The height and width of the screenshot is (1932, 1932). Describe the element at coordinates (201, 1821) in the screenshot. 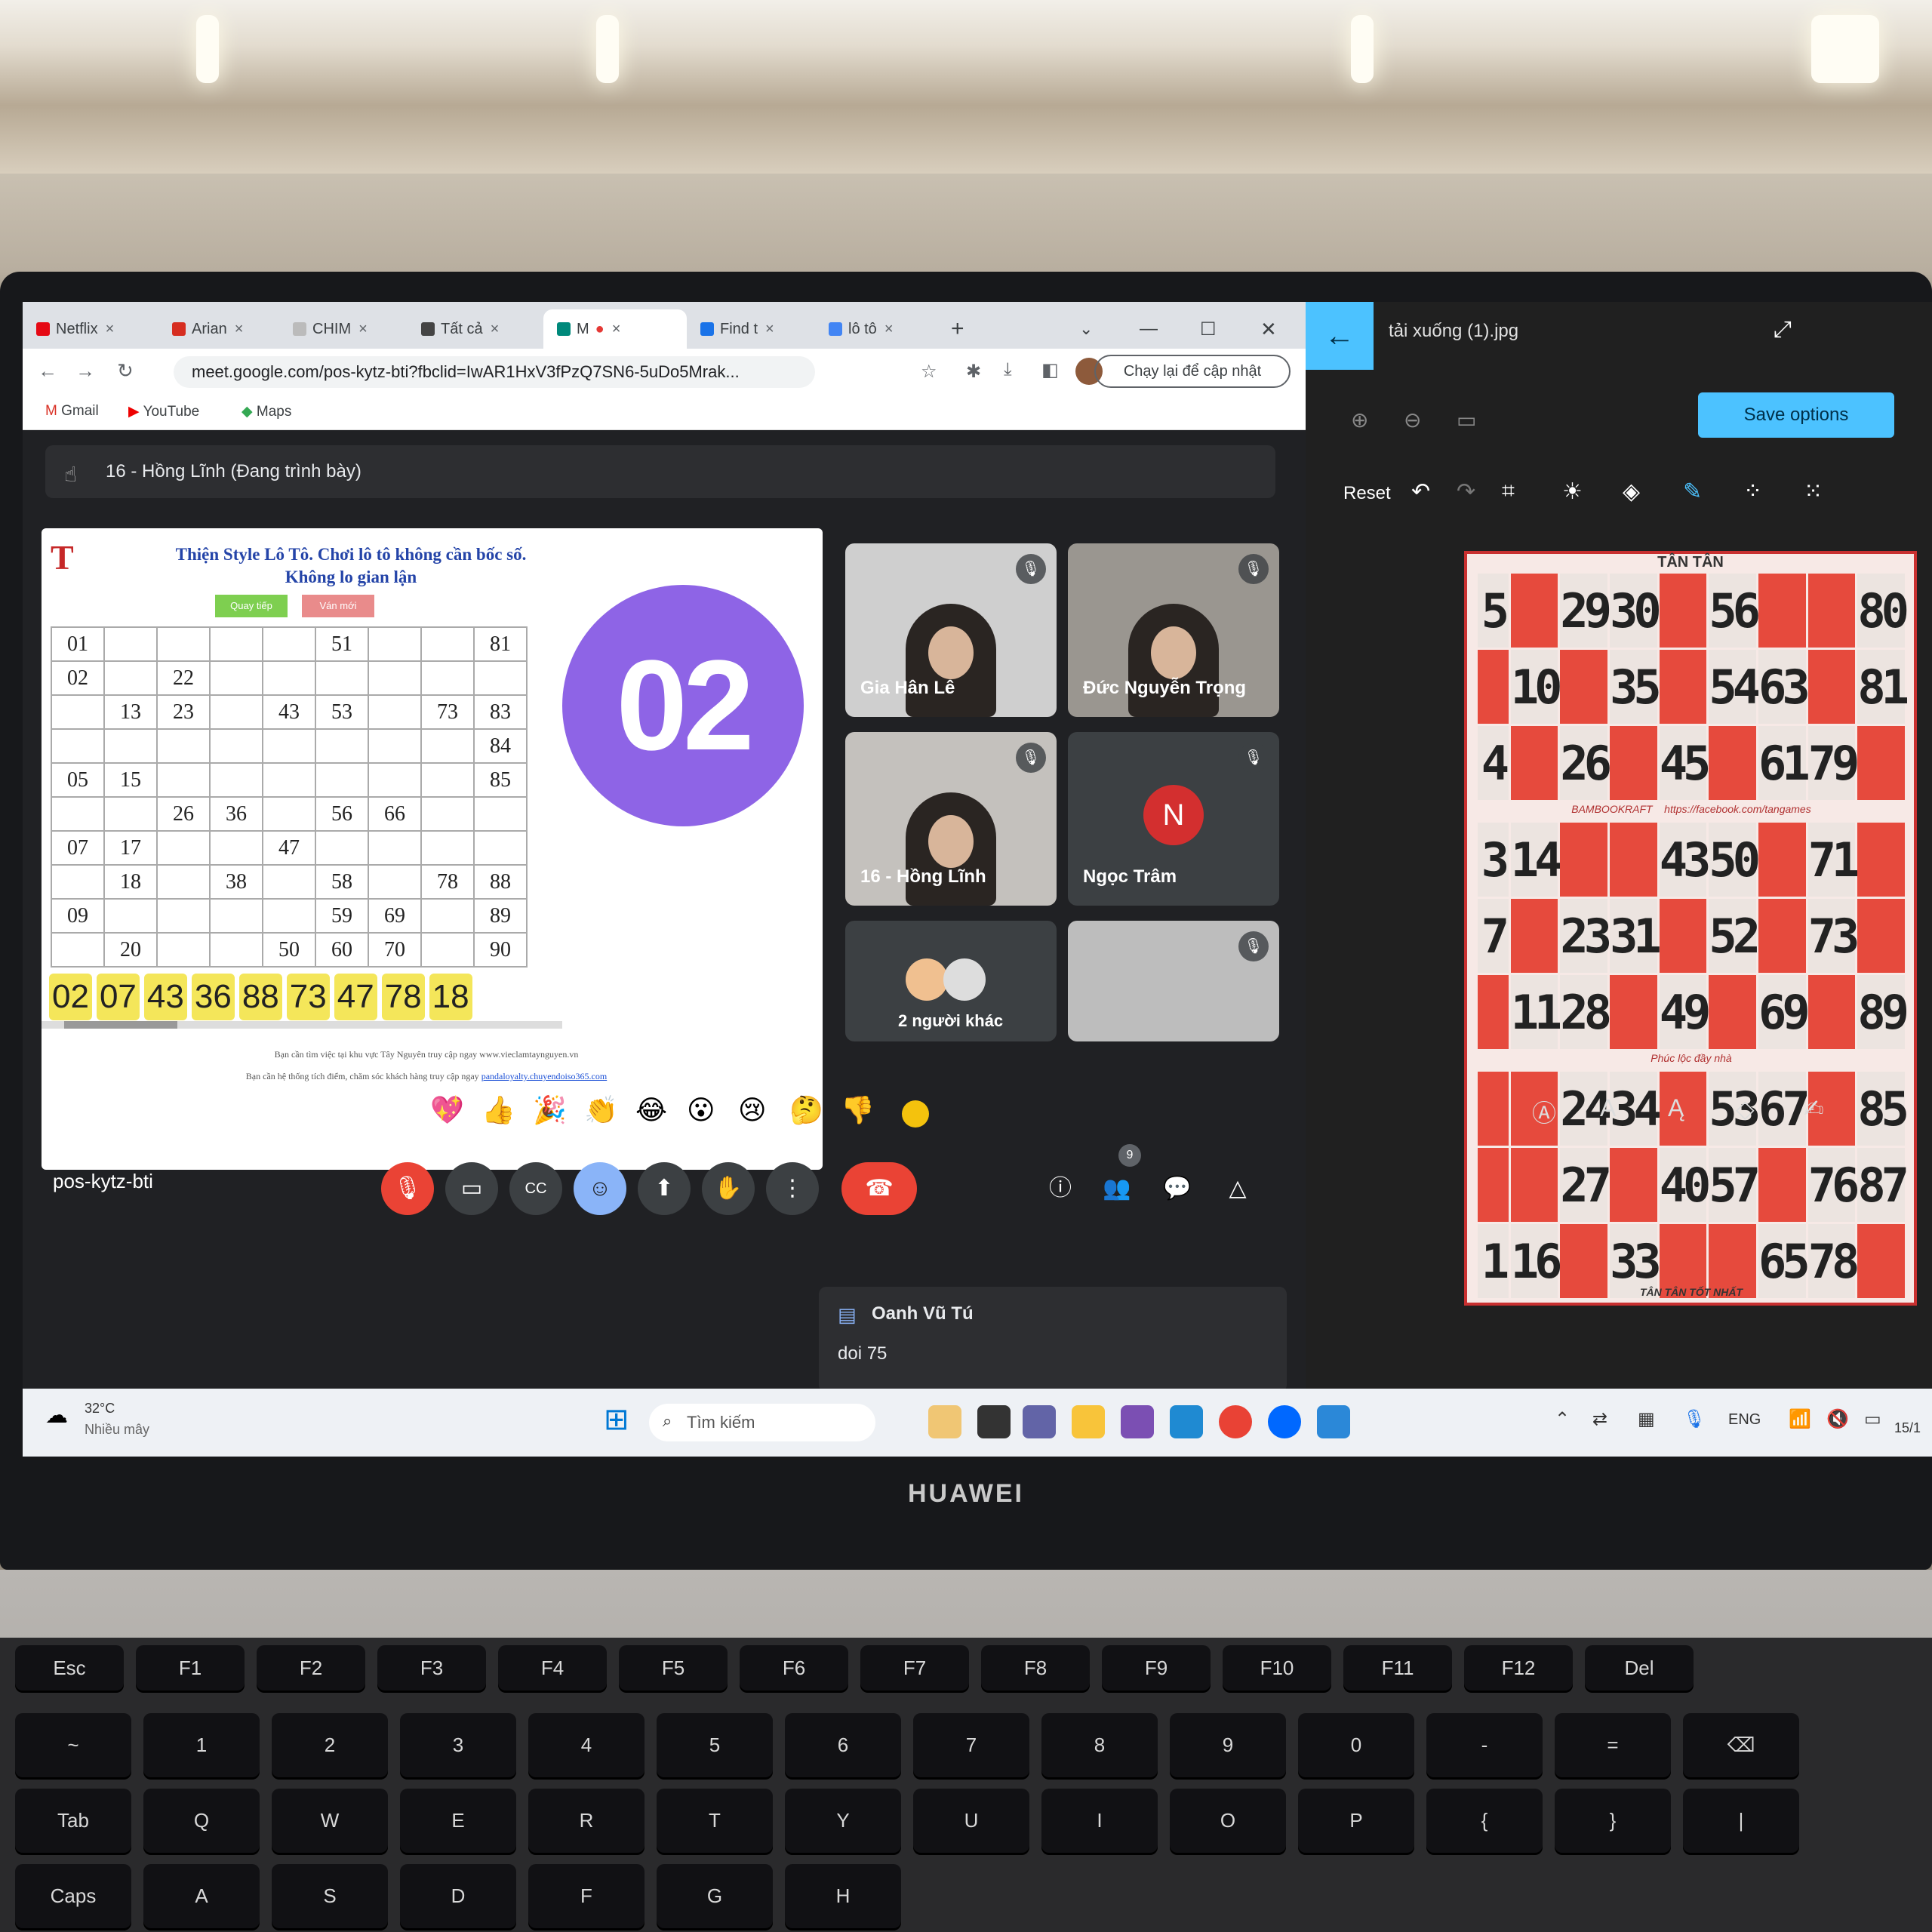

I see `key-q: Q` at that location.